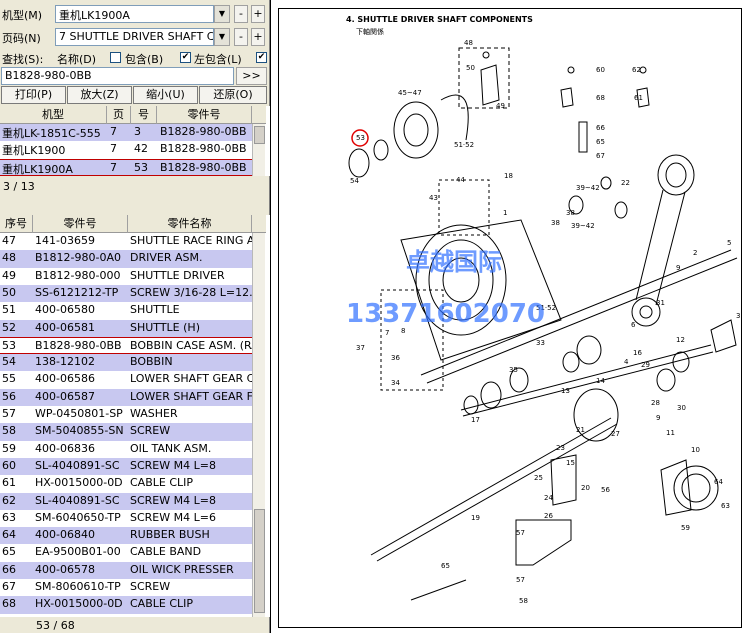 The image size is (750, 636). What do you see at coordinates (233, 95) in the screenshot?
I see `restore-button: 还原(O)` at bounding box center [233, 95].